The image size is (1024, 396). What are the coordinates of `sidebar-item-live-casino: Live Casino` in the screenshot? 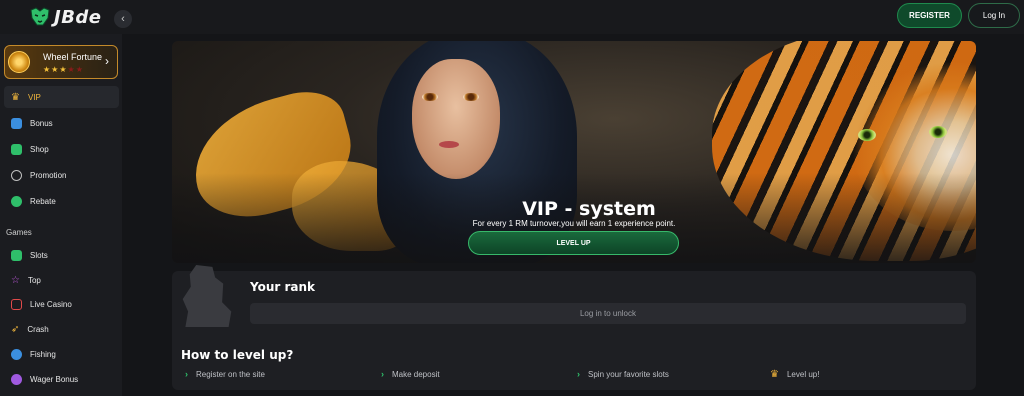 It's located at (61, 304).